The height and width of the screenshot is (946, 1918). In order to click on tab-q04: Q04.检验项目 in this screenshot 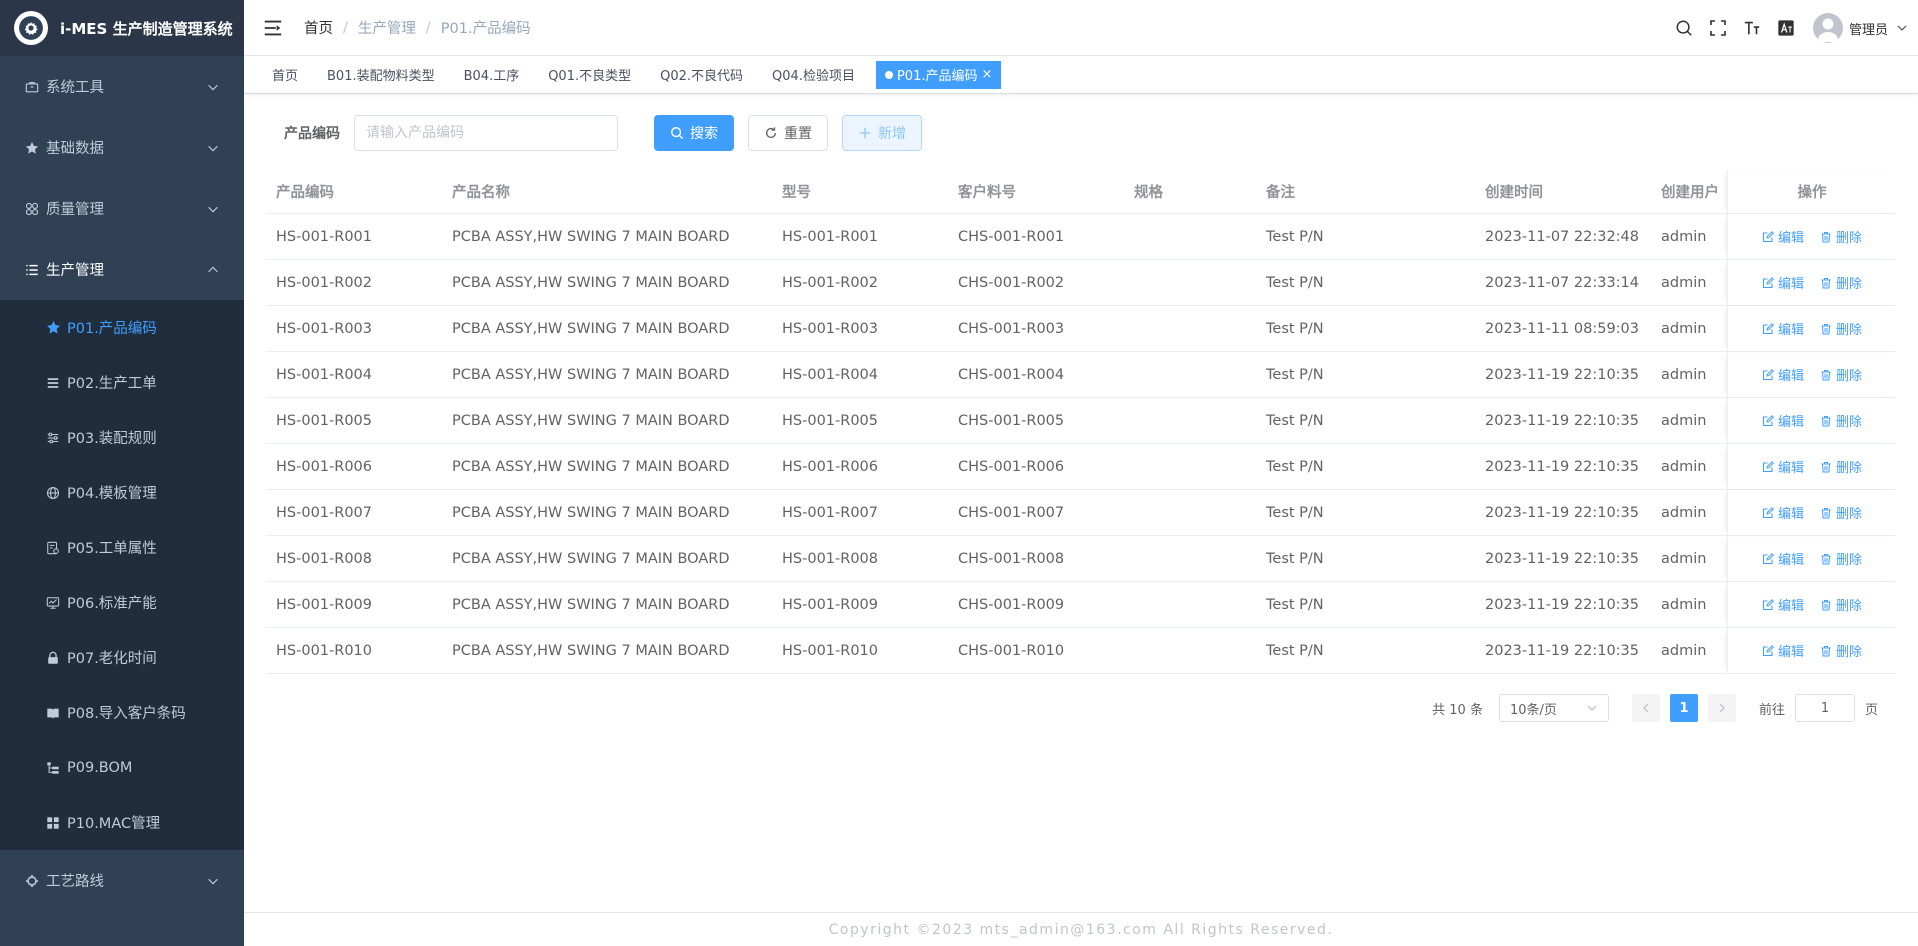, I will do `click(813, 75)`.